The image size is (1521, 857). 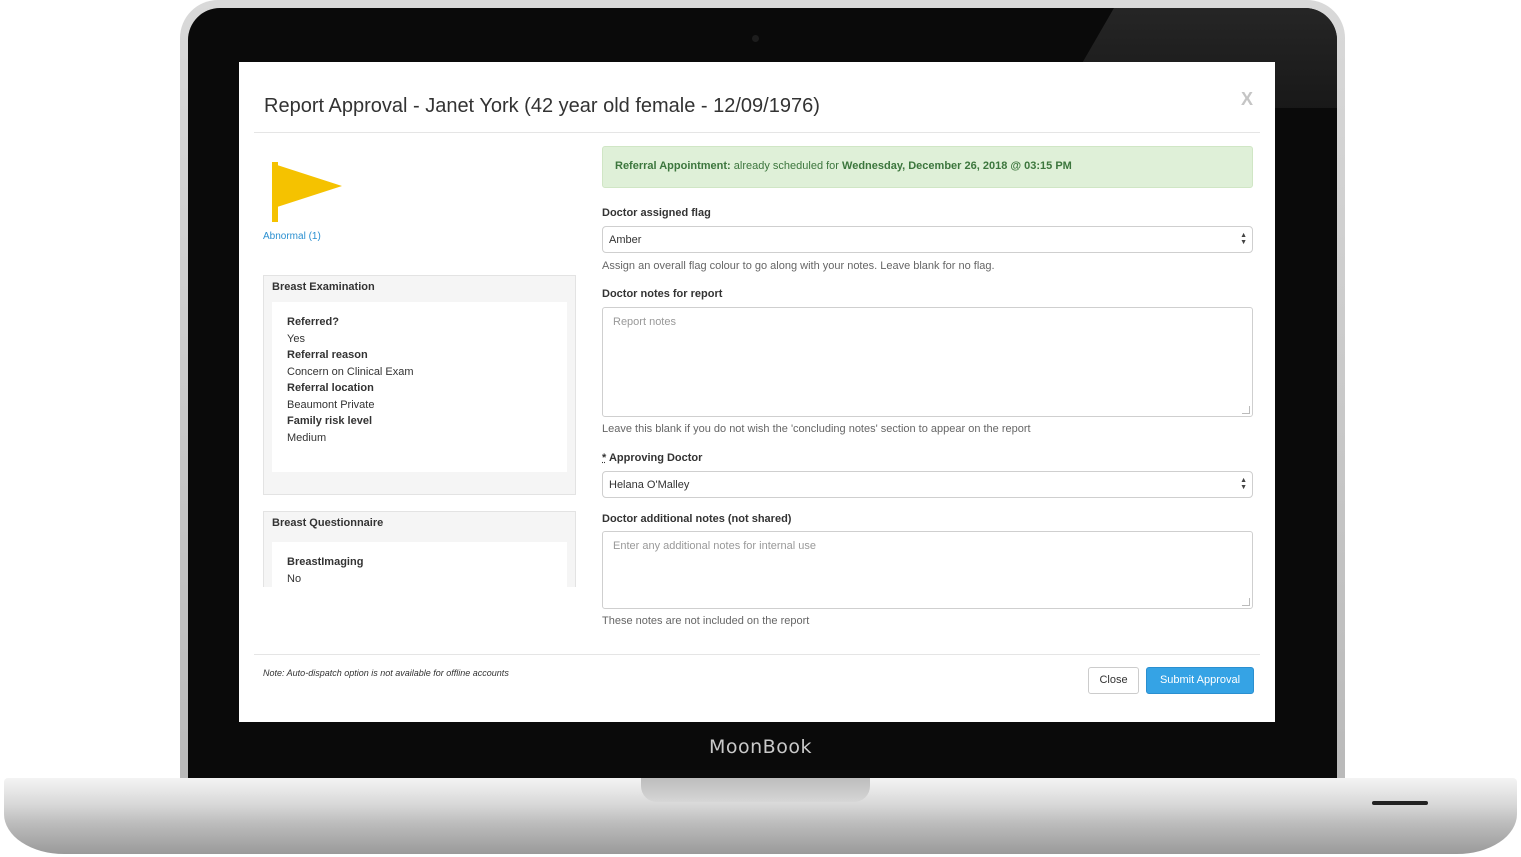 What do you see at coordinates (927, 362) in the screenshot?
I see `report-notes-textarea: Report notes` at bounding box center [927, 362].